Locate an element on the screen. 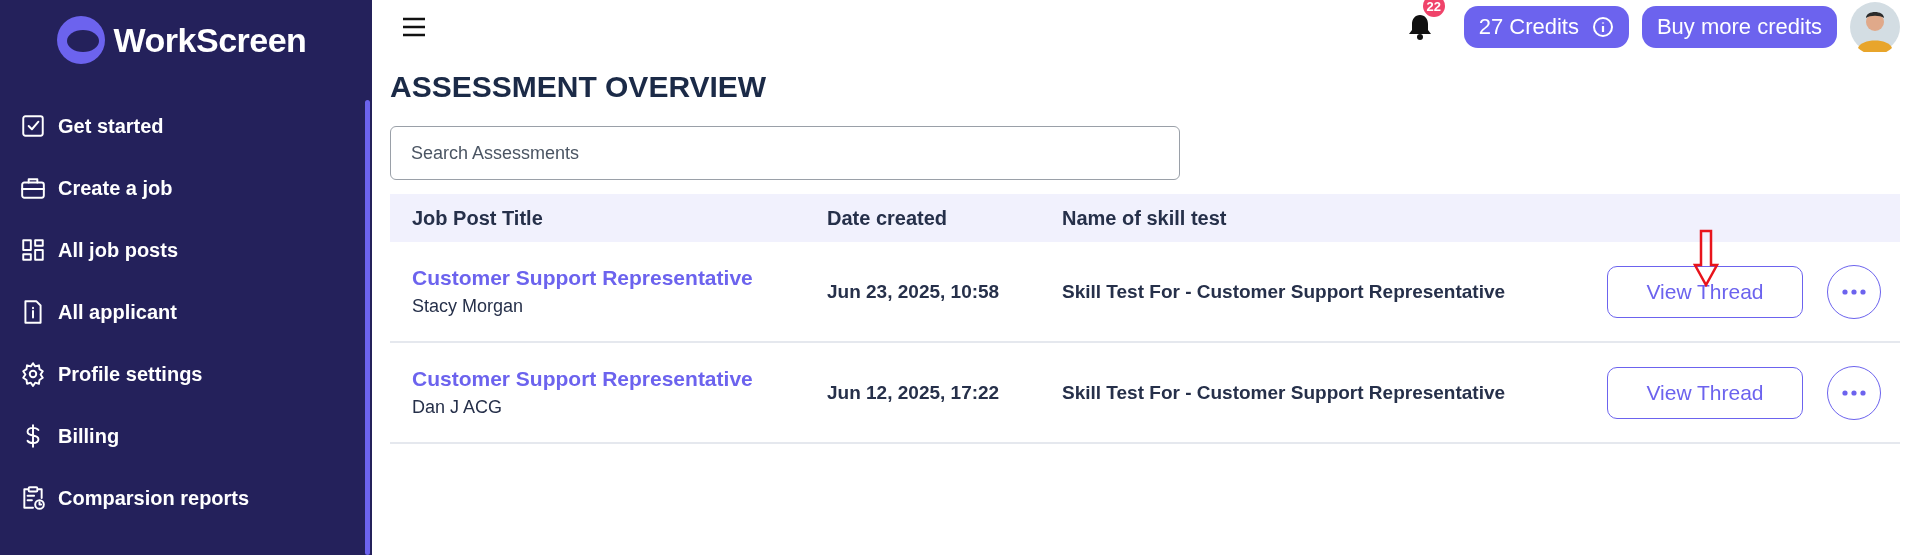  notification-badge: 22 is located at coordinates (1433, 8).